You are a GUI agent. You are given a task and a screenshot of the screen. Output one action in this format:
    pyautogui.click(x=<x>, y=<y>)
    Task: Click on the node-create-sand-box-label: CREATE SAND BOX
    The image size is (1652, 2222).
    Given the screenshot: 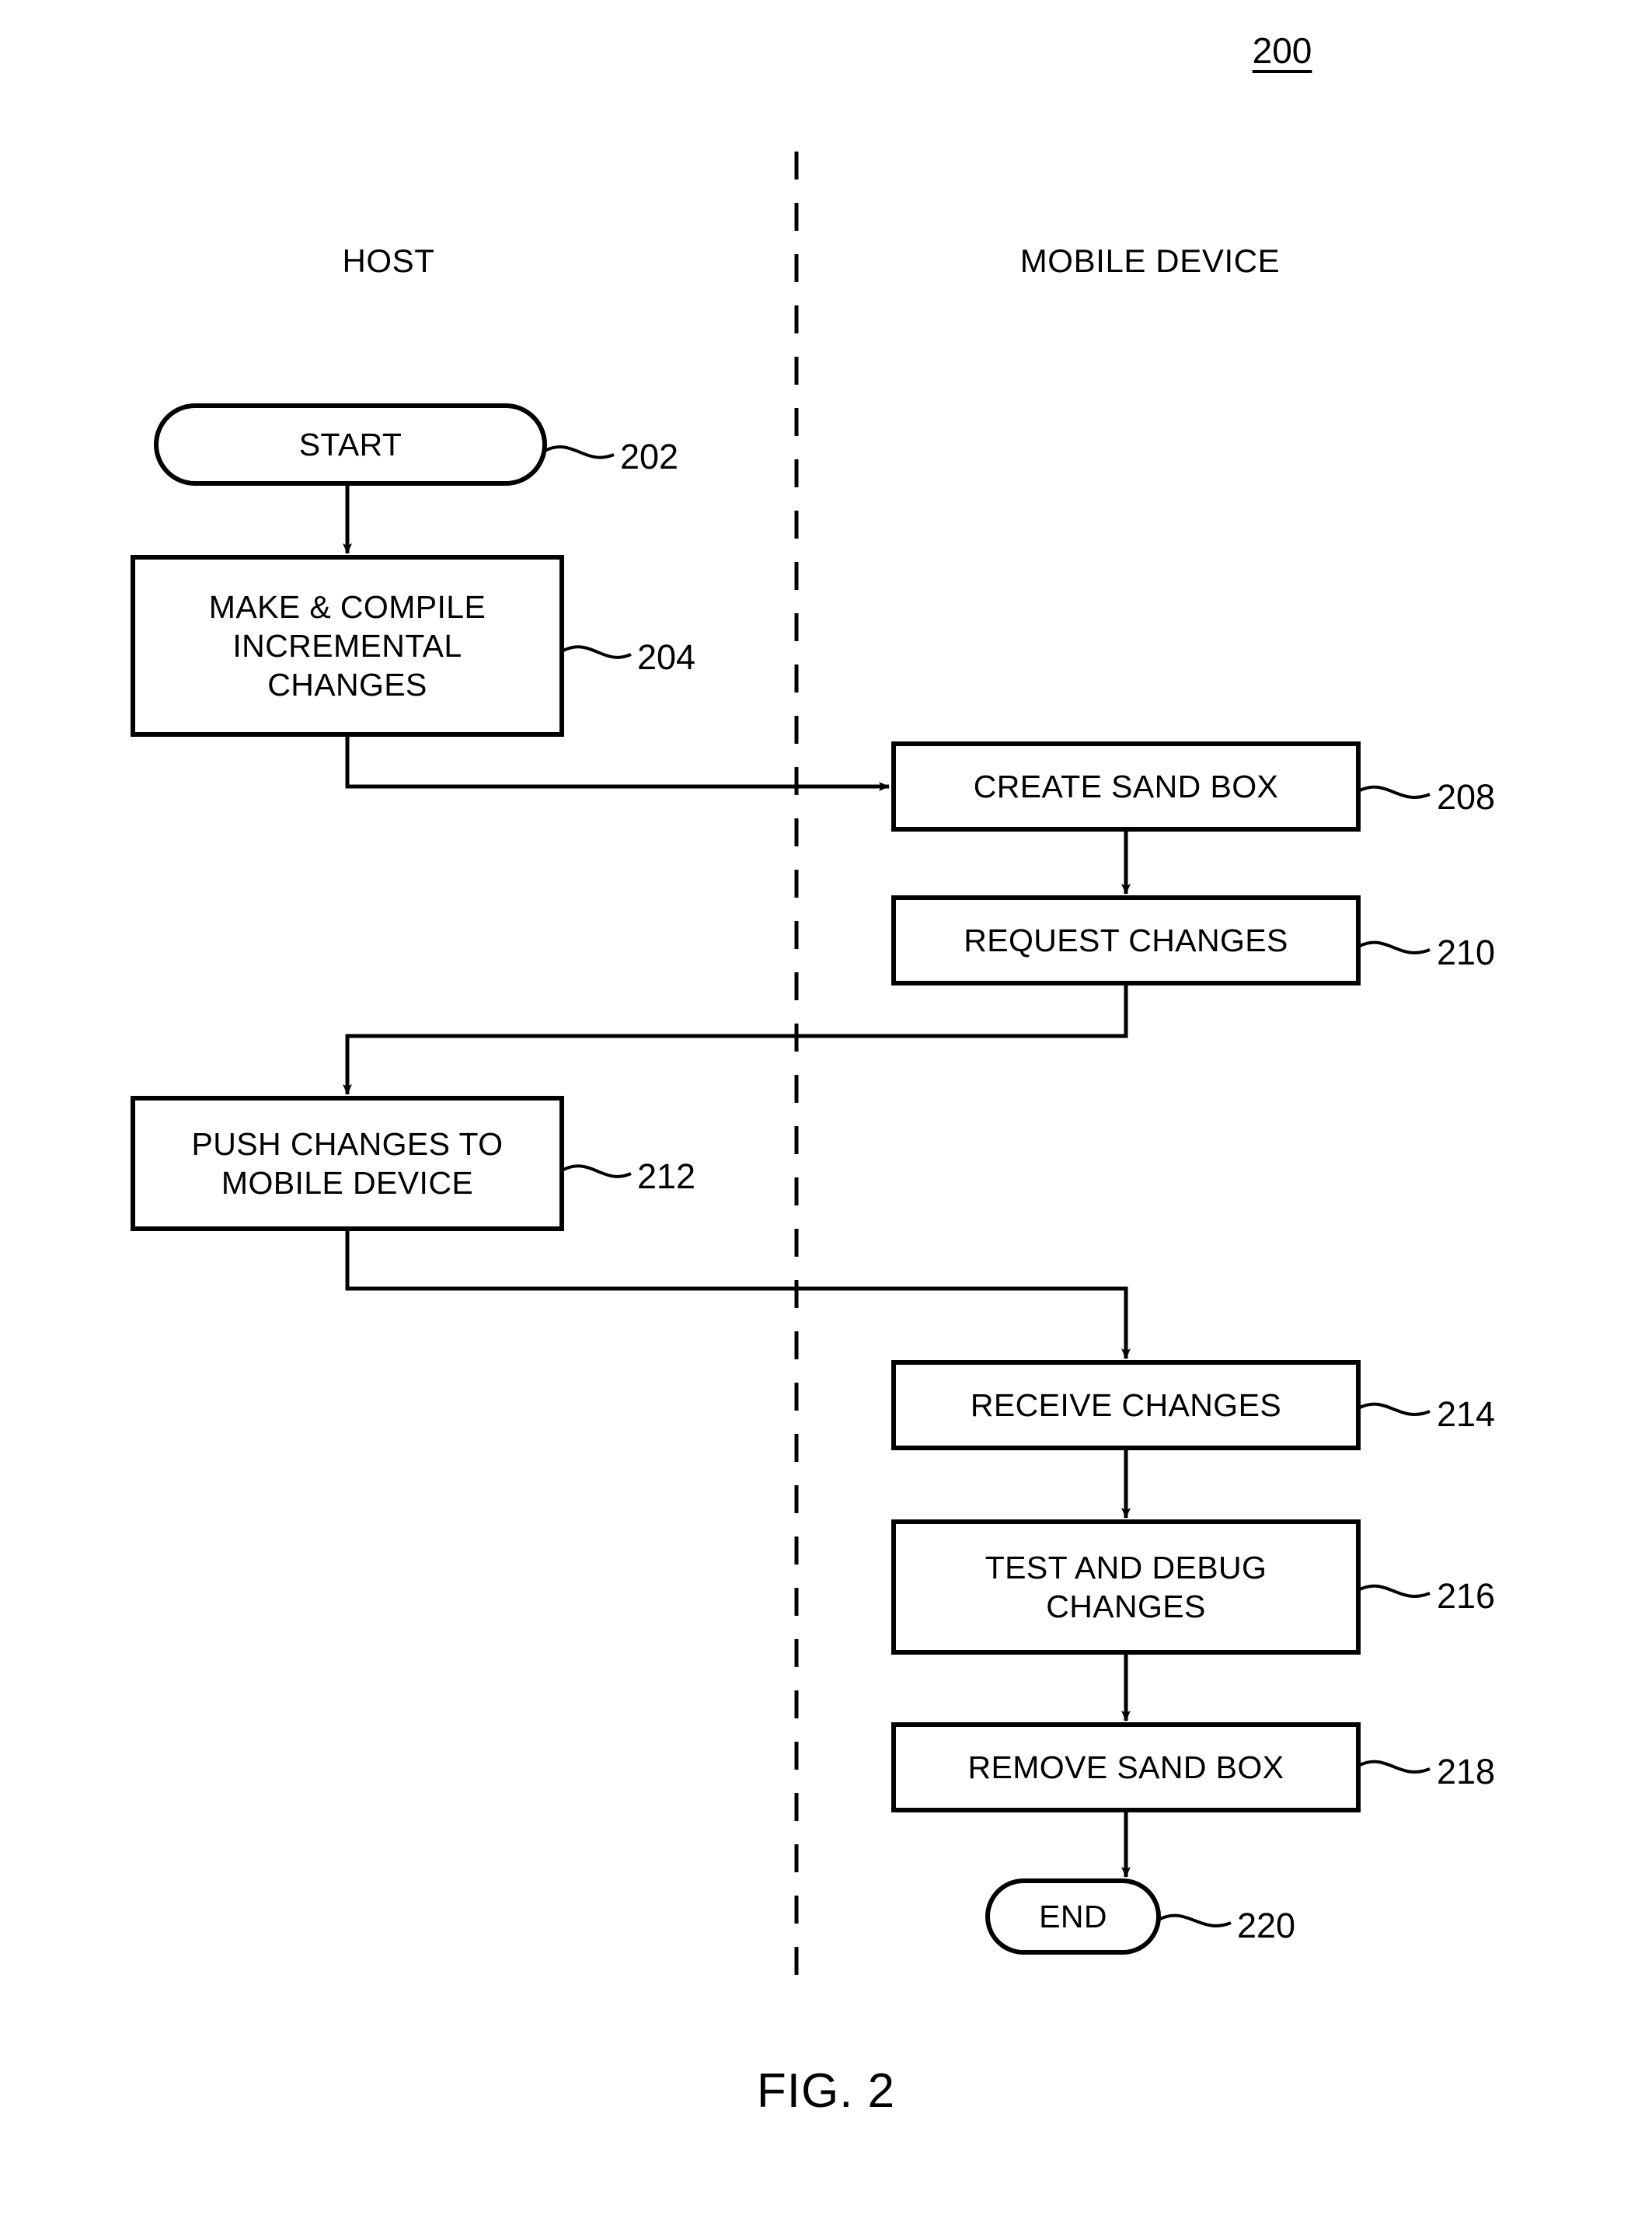 What is the action you would take?
    pyautogui.click(x=1126, y=786)
    